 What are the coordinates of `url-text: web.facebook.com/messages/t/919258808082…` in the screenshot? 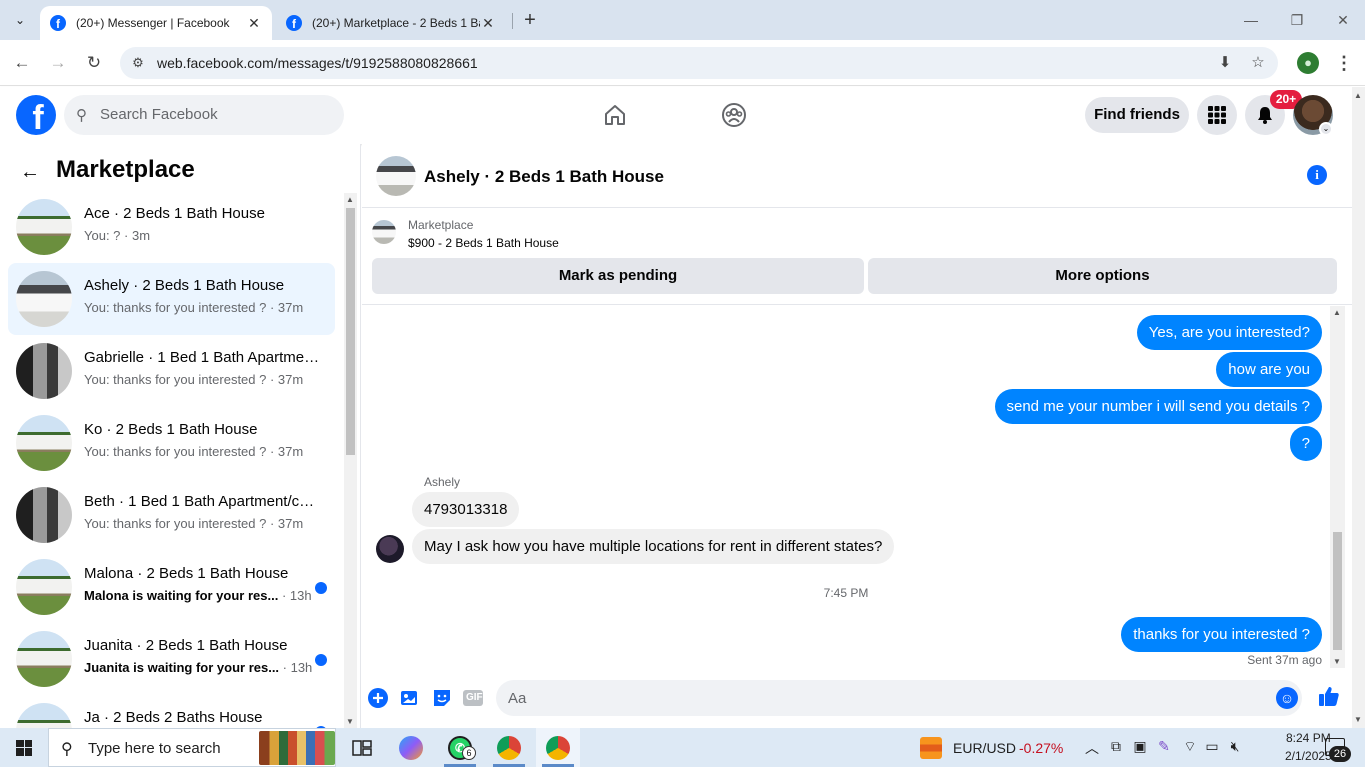 It's located at (317, 63).